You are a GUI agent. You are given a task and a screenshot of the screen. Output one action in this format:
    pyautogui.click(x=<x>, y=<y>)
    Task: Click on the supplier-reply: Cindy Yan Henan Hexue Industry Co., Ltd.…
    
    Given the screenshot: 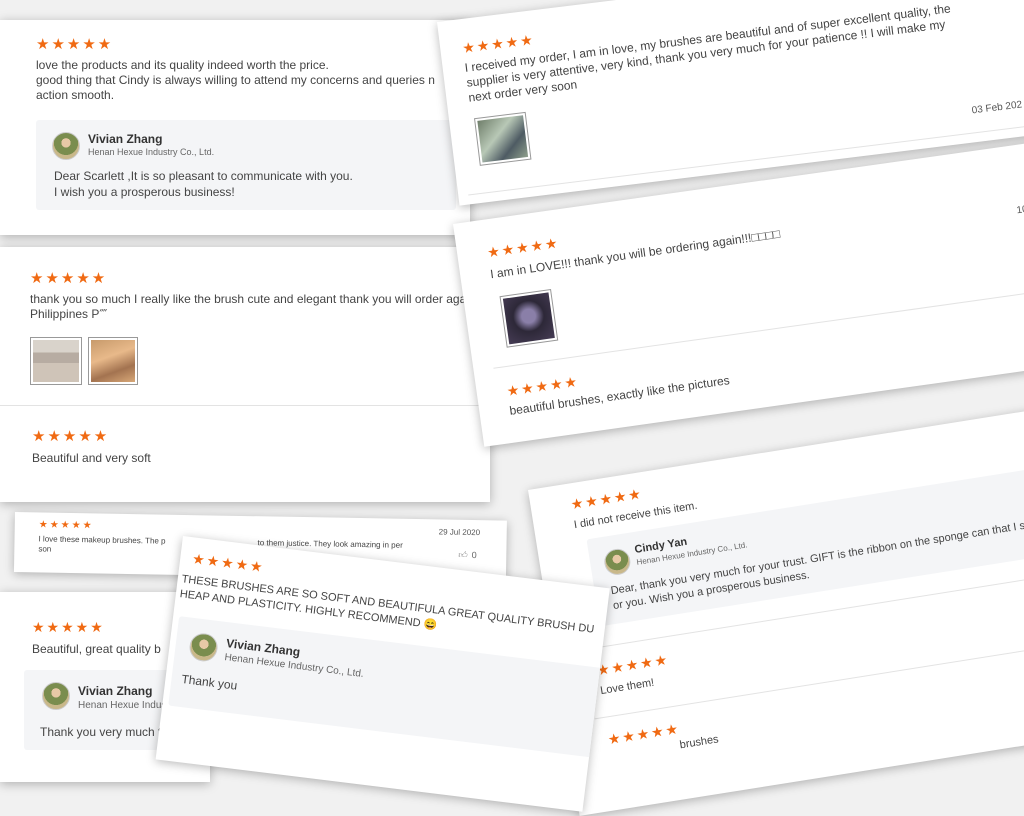 What is the action you would take?
    pyautogui.click(x=805, y=544)
    